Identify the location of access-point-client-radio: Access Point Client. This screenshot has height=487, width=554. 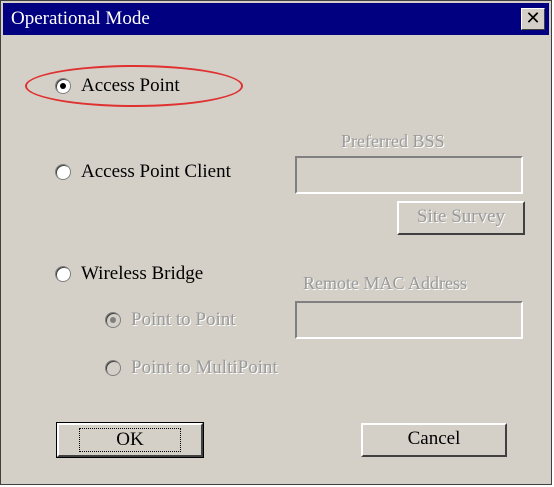
(143, 172).